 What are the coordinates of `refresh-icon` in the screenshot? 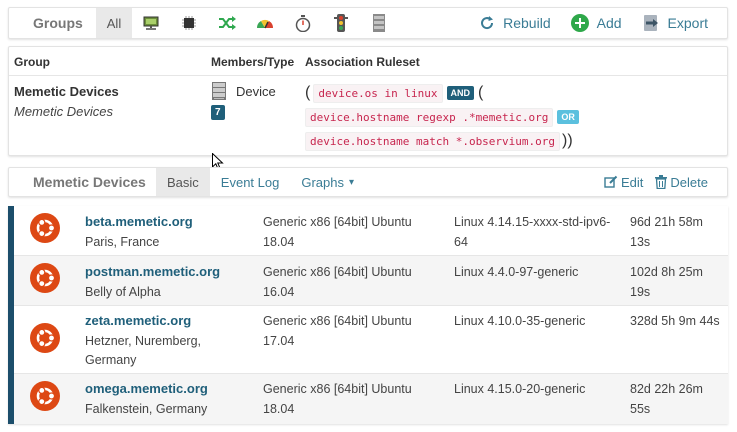 It's located at (487, 23).